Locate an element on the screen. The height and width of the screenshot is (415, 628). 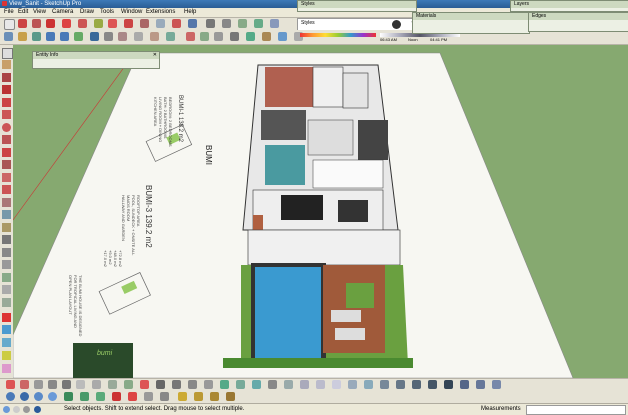
pencil-tool-icon is located at coordinates (6, 77).